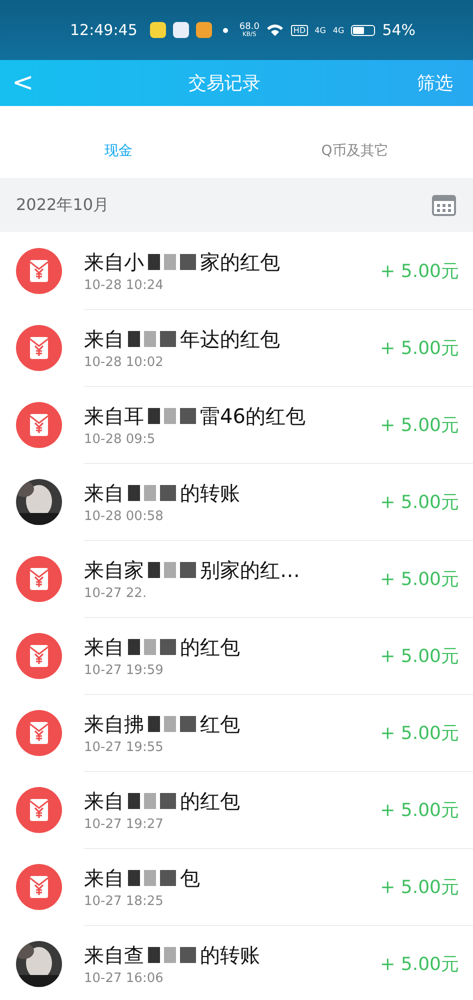  What do you see at coordinates (253, 416) in the screenshot?
I see `record-title: 雷46的红包` at bounding box center [253, 416].